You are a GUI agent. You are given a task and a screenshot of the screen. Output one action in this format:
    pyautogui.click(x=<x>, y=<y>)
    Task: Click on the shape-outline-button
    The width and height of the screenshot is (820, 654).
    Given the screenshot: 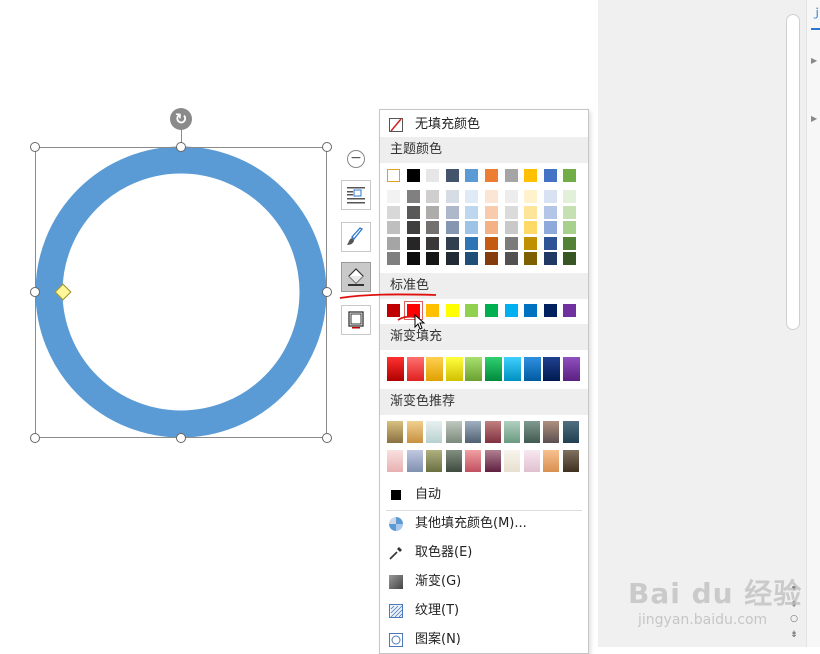 What is the action you would take?
    pyautogui.click(x=356, y=237)
    